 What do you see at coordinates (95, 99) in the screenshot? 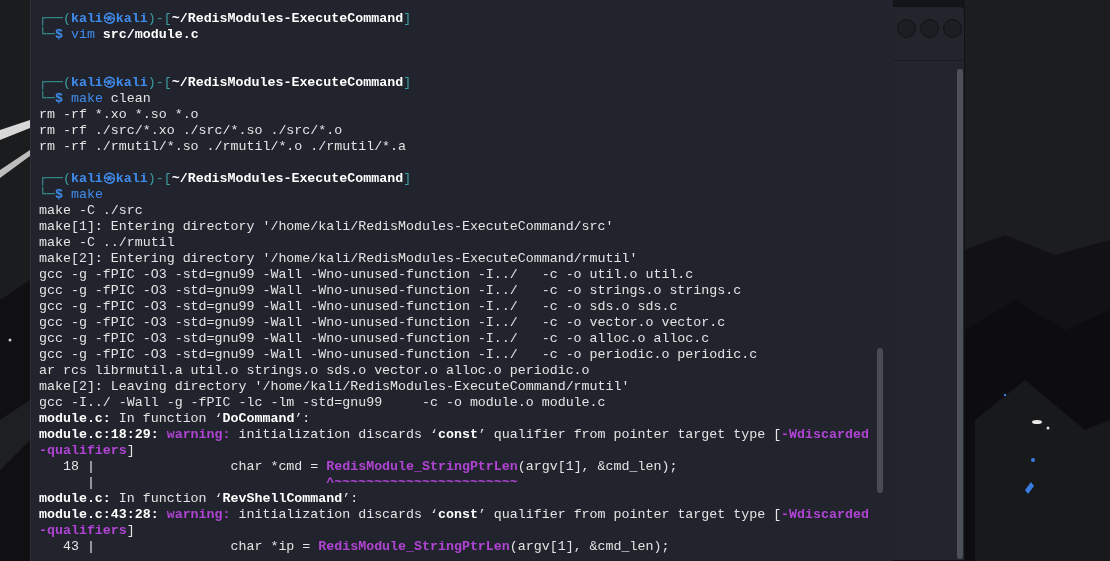
I see `terminal-line: └─$ make clean` at bounding box center [95, 99].